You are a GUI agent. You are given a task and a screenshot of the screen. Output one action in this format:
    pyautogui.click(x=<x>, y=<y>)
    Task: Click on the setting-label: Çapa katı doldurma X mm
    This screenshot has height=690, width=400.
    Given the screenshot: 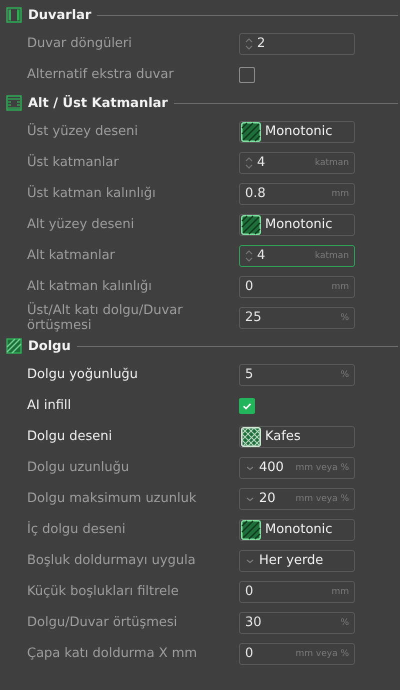 What is the action you would take?
    pyautogui.click(x=112, y=653)
    